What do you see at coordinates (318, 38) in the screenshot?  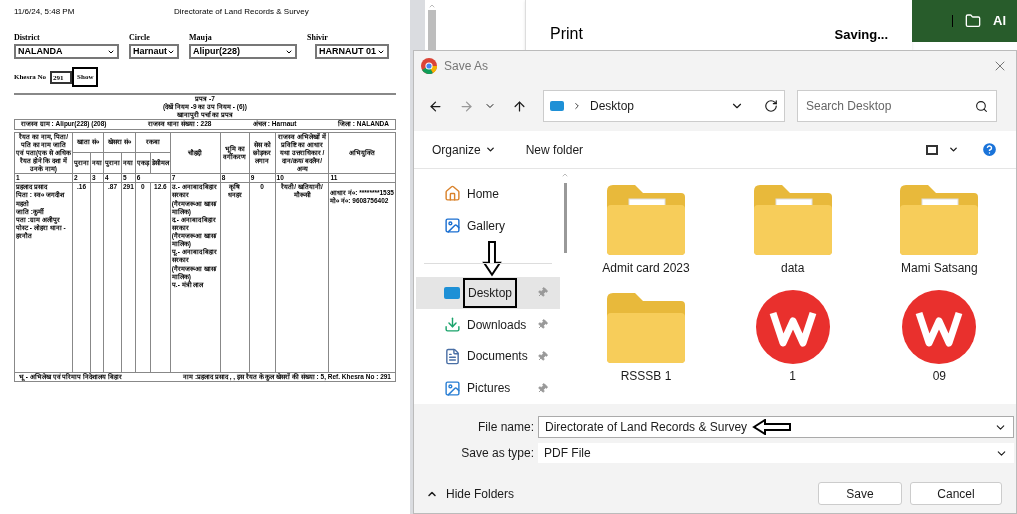 I see `filter-label: Shivir` at bounding box center [318, 38].